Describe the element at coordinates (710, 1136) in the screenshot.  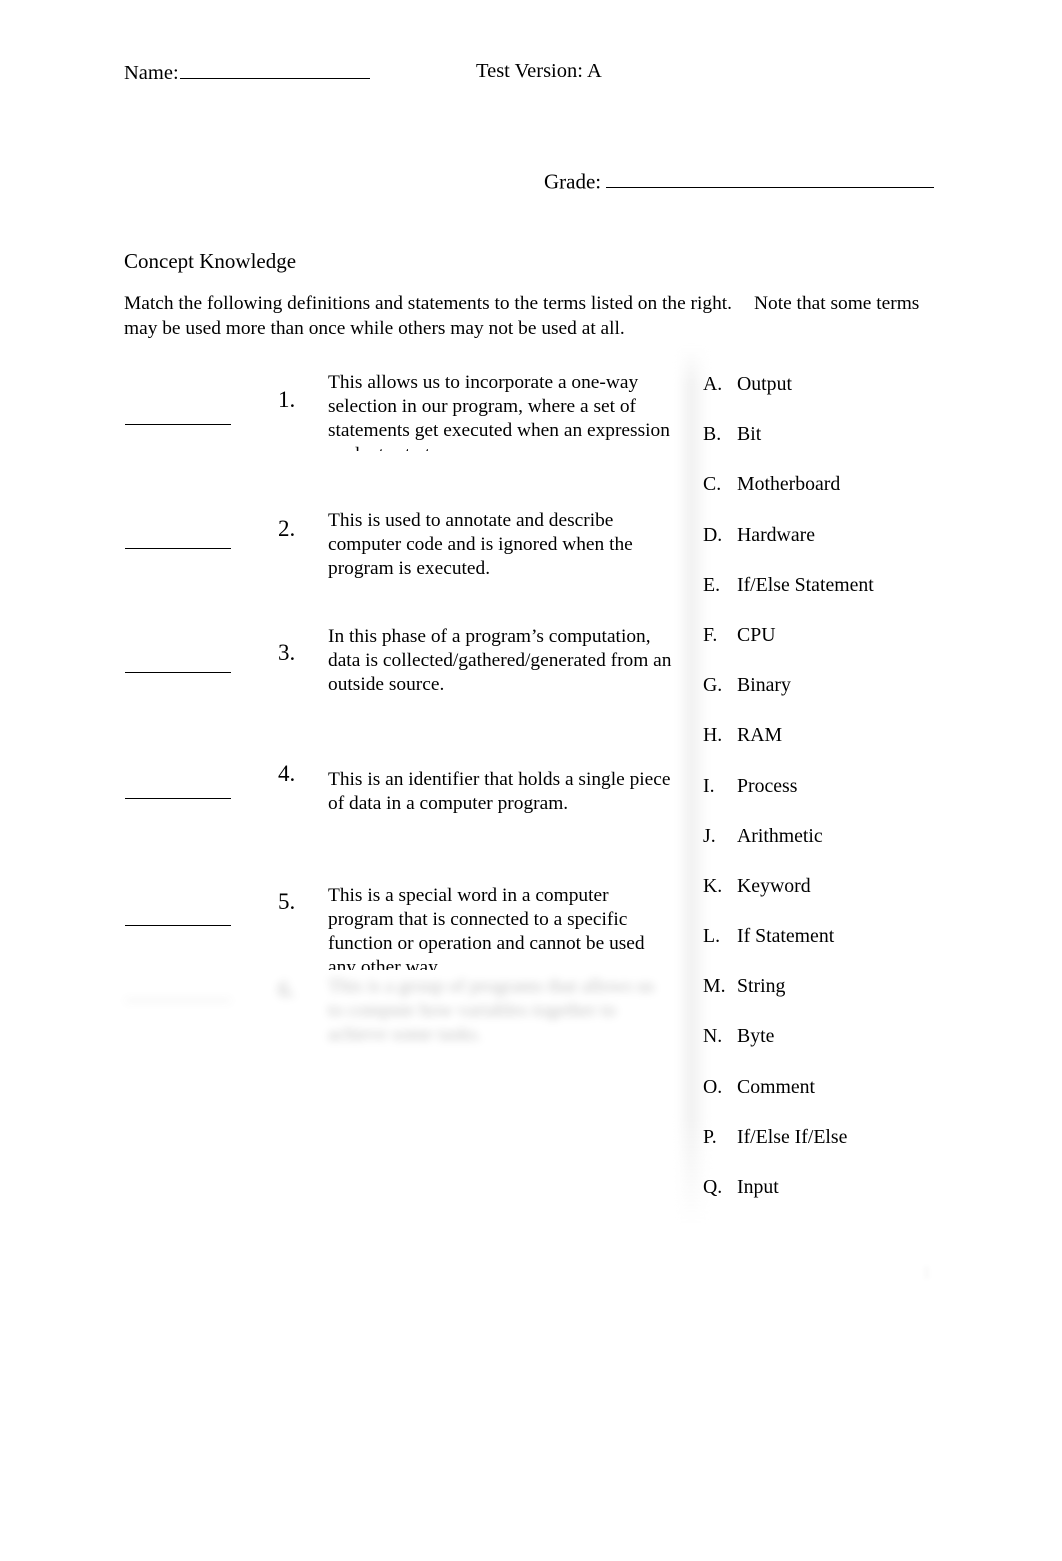
I see `term-letter: P.` at that location.